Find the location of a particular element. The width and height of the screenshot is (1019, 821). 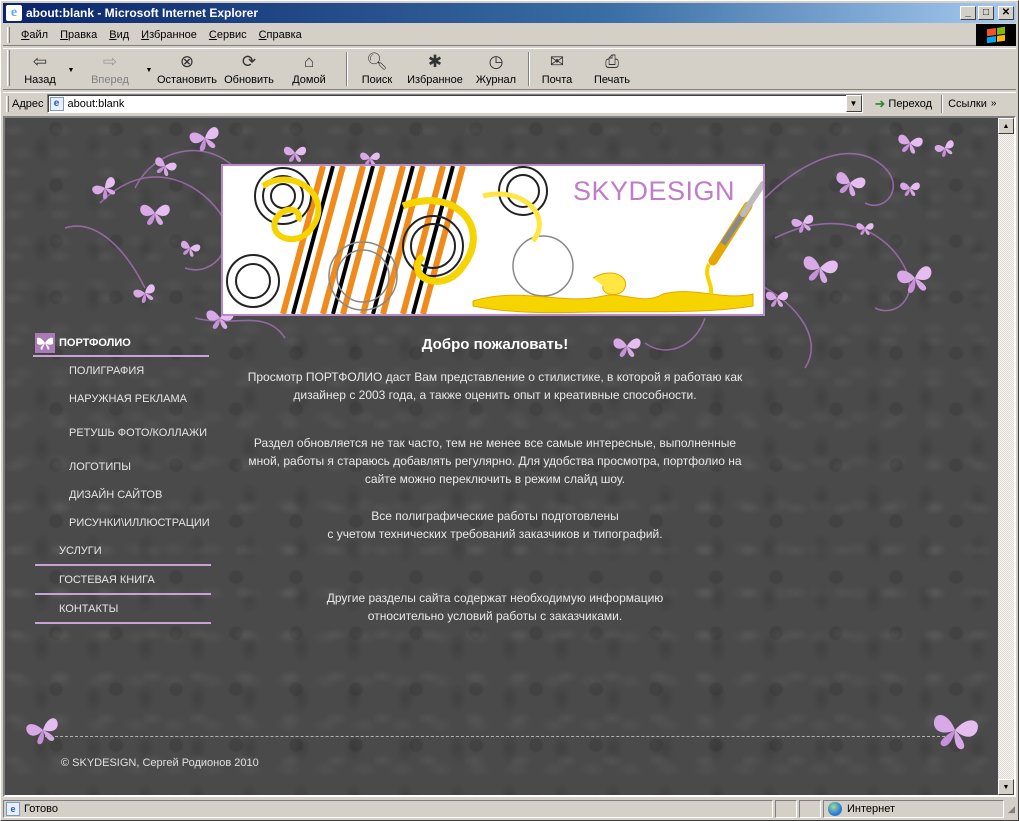

address-grip is located at coordinates (7, 103).